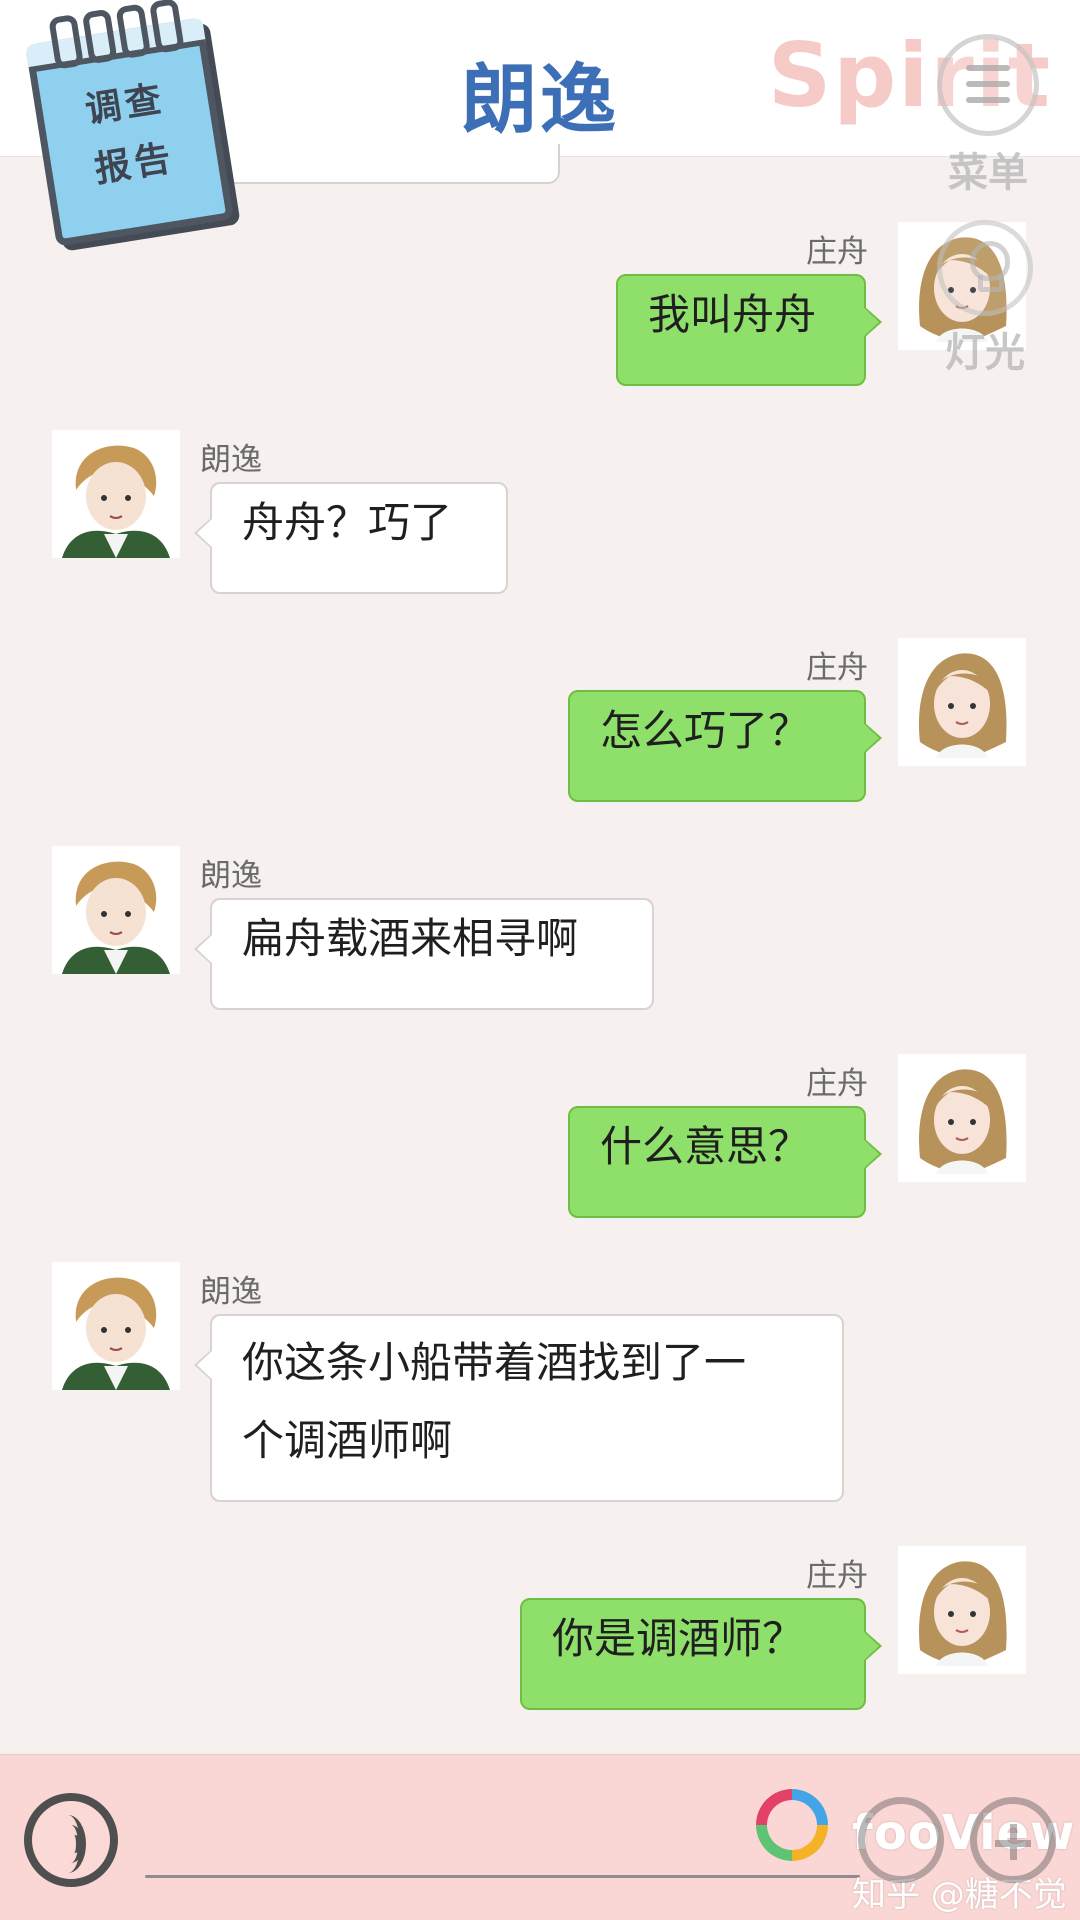  What do you see at coordinates (540, 1837) in the screenshot?
I see `input-bar: fooView 知乎 @糖不觉` at bounding box center [540, 1837].